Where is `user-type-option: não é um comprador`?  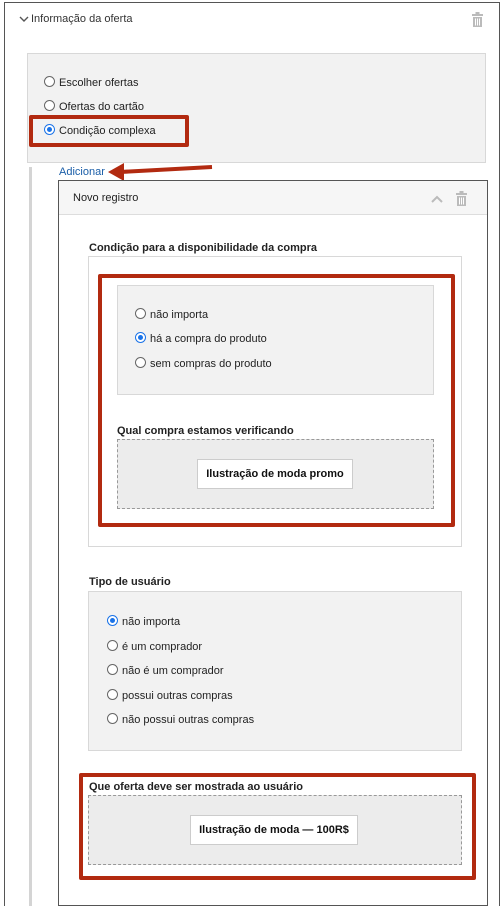 user-type-option: não é um comprador is located at coordinates (165, 670).